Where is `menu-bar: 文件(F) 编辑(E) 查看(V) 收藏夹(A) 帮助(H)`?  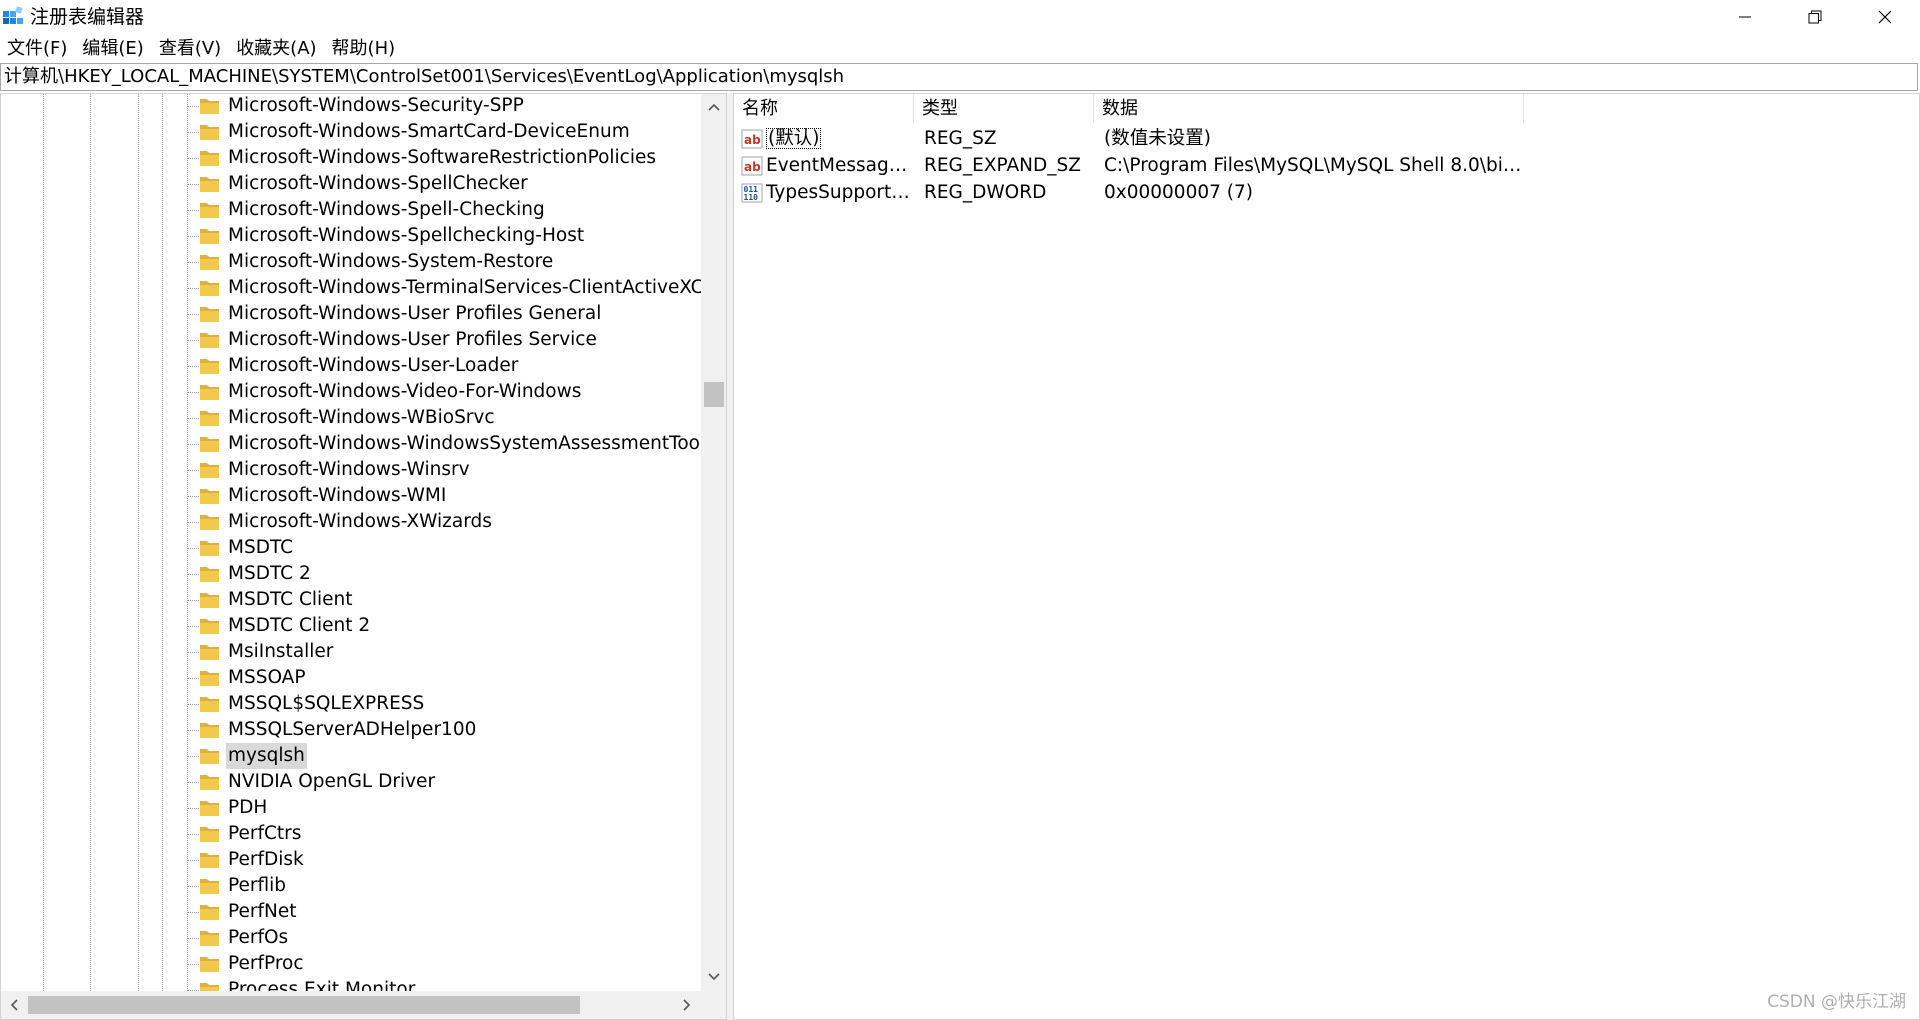 menu-bar: 文件(F) 编辑(E) 查看(V) 收藏夹(A) 帮助(H) is located at coordinates (202, 49).